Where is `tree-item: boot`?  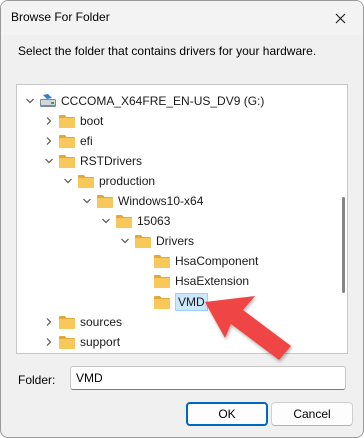
tree-item: boot is located at coordinates (182, 121).